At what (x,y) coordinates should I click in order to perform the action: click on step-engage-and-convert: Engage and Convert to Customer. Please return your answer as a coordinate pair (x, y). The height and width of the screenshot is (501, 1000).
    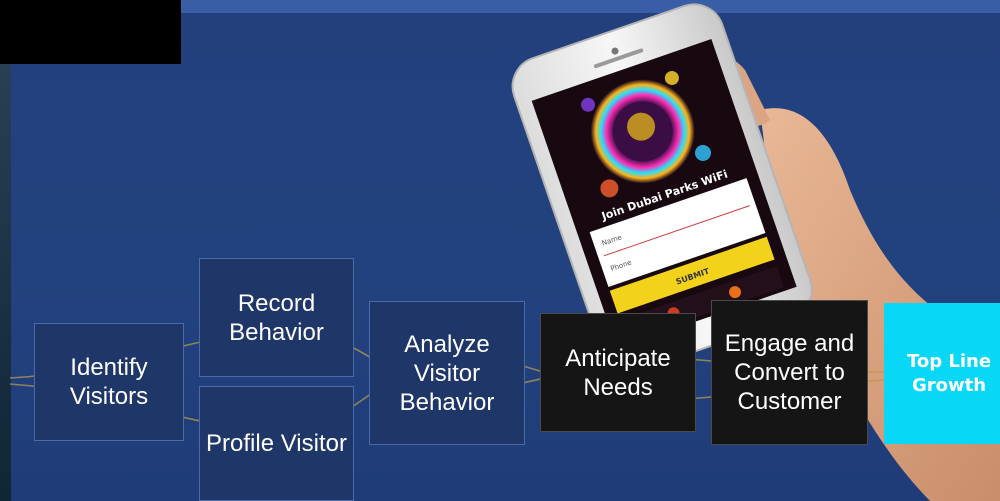
    Looking at the image, I should click on (789, 372).